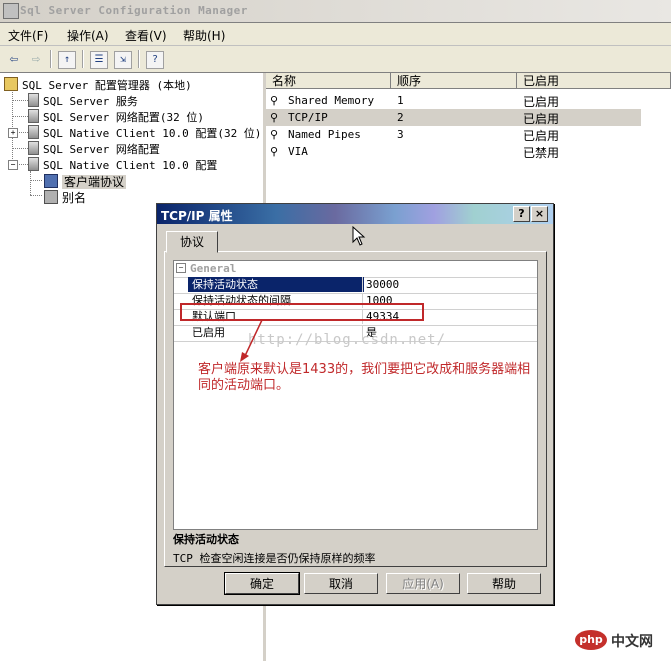 The height and width of the screenshot is (661, 671). I want to click on mouse-cursor-icon, so click(359, 236).